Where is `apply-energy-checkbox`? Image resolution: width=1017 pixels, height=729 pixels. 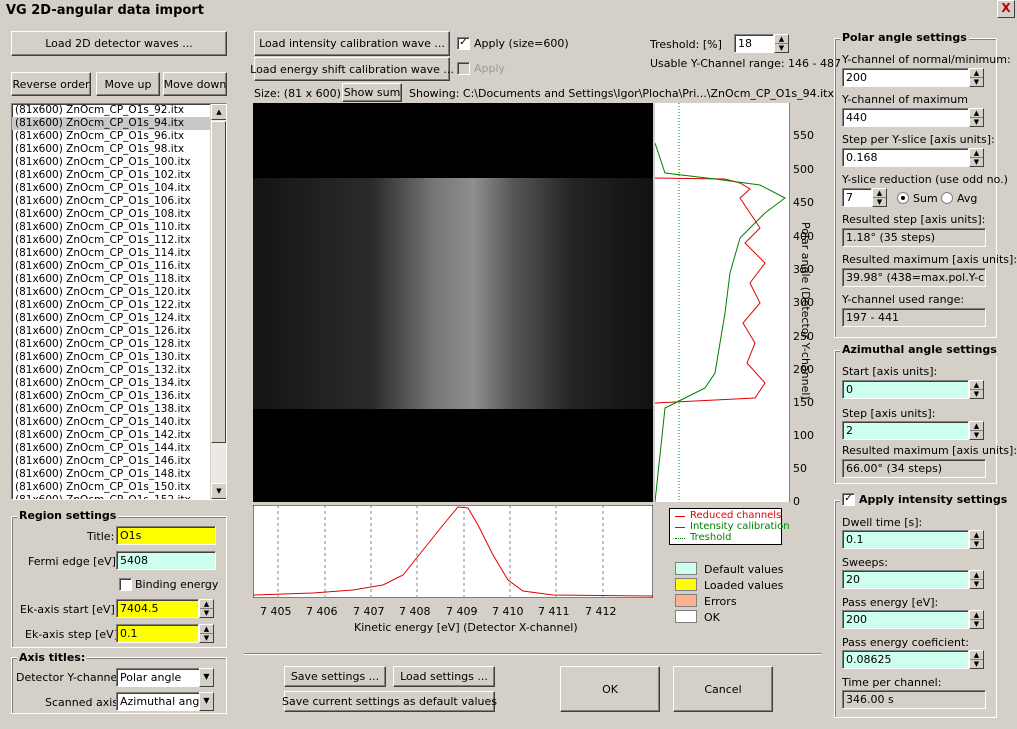 apply-energy-checkbox is located at coordinates (463, 68).